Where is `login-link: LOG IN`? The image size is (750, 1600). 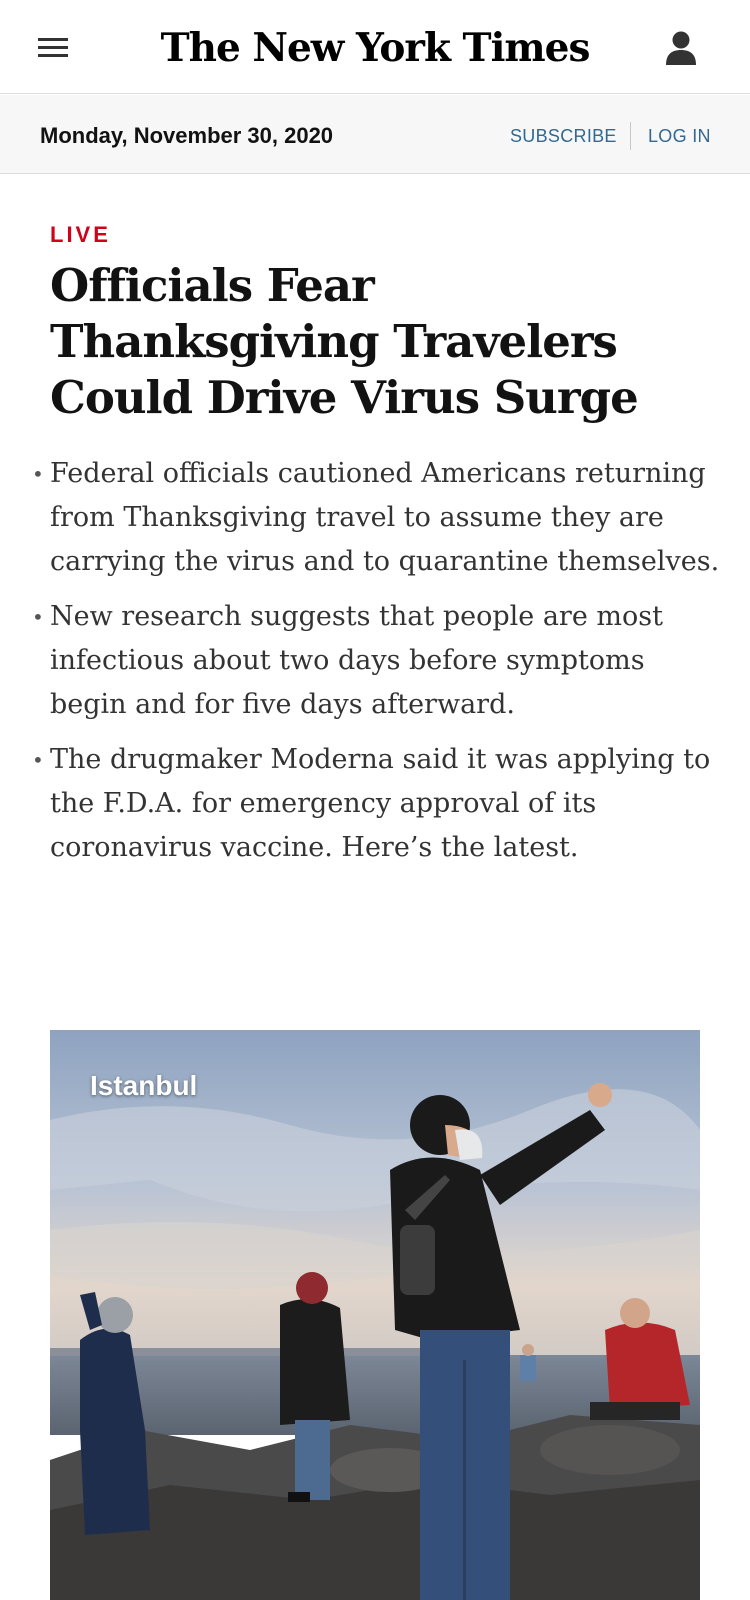 login-link: LOG IN is located at coordinates (679, 136).